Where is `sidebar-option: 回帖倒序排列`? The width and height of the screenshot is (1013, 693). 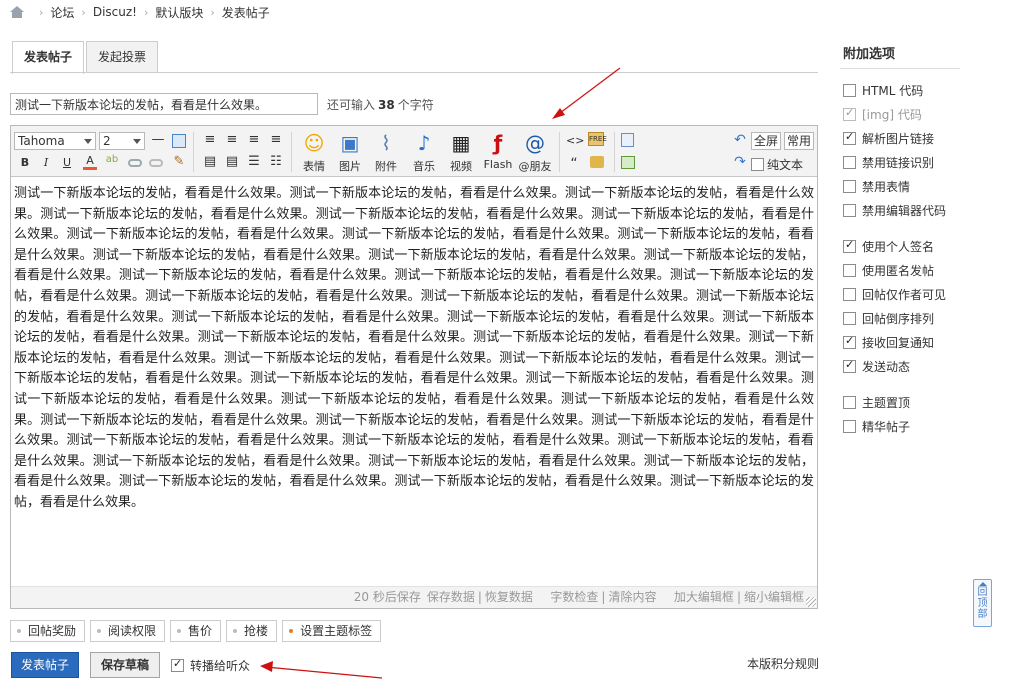
sidebar-option: 回帖倒序排列 is located at coordinates (888, 318).